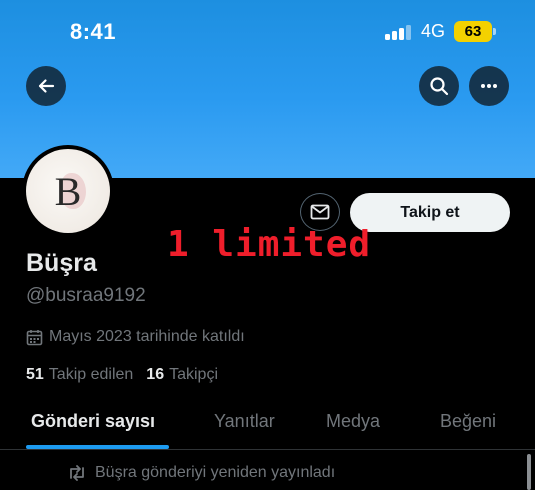 The height and width of the screenshot is (490, 535). What do you see at coordinates (86, 295) in the screenshot?
I see `user-handle: @busraa9192` at bounding box center [86, 295].